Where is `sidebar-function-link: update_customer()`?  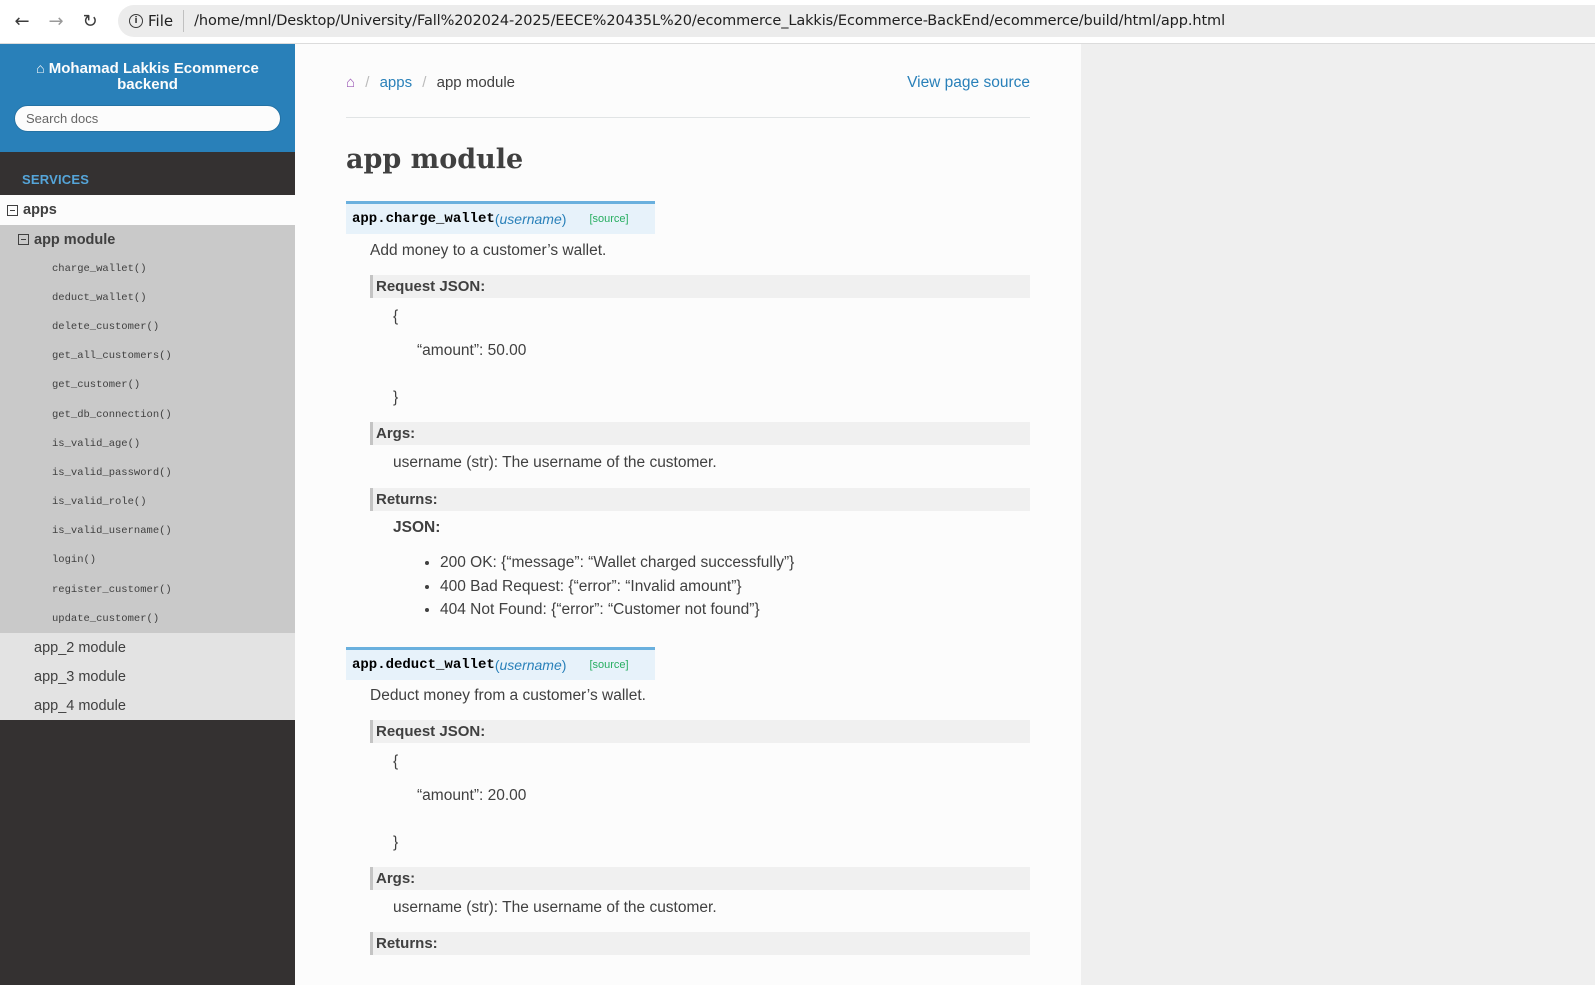 sidebar-function-link: update_customer() is located at coordinates (147, 618).